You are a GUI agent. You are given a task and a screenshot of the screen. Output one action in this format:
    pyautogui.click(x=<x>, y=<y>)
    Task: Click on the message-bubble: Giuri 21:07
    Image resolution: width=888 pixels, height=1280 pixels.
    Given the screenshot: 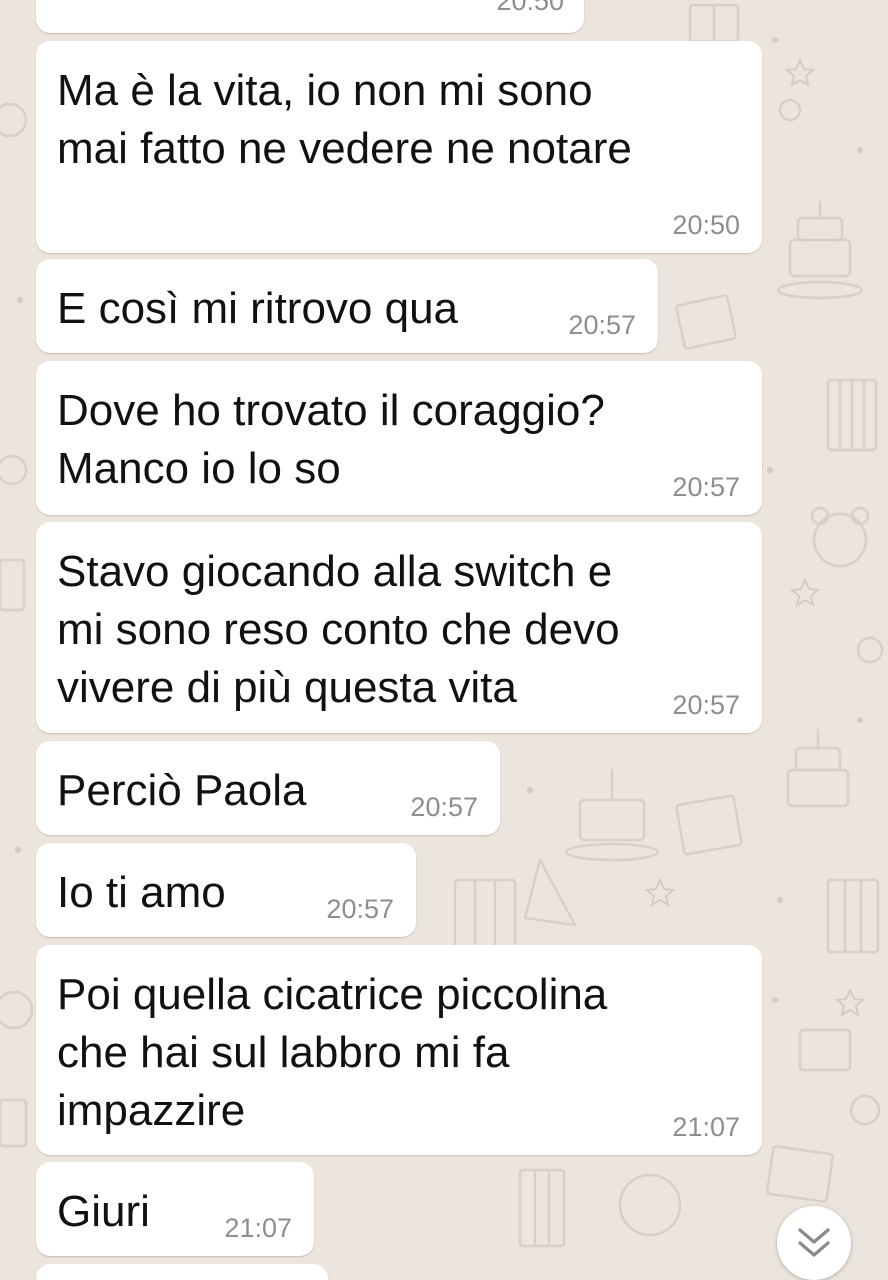 What is the action you would take?
    pyautogui.click(x=175, y=1209)
    